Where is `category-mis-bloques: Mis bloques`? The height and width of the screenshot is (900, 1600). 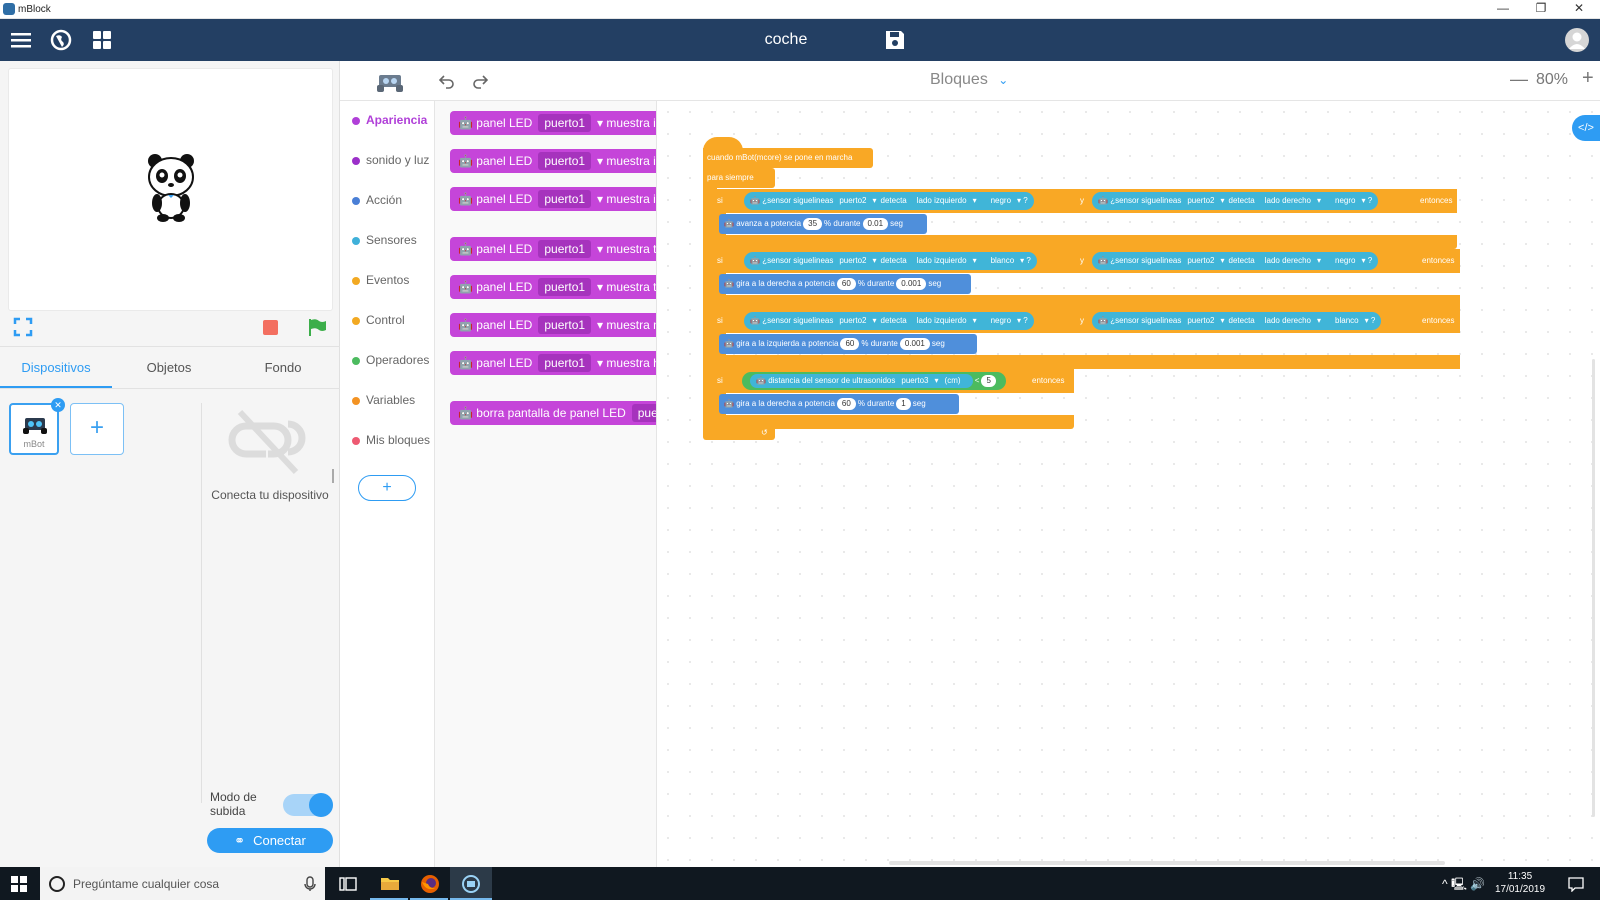 category-mis-bloques: Mis bloques is located at coordinates (391, 440).